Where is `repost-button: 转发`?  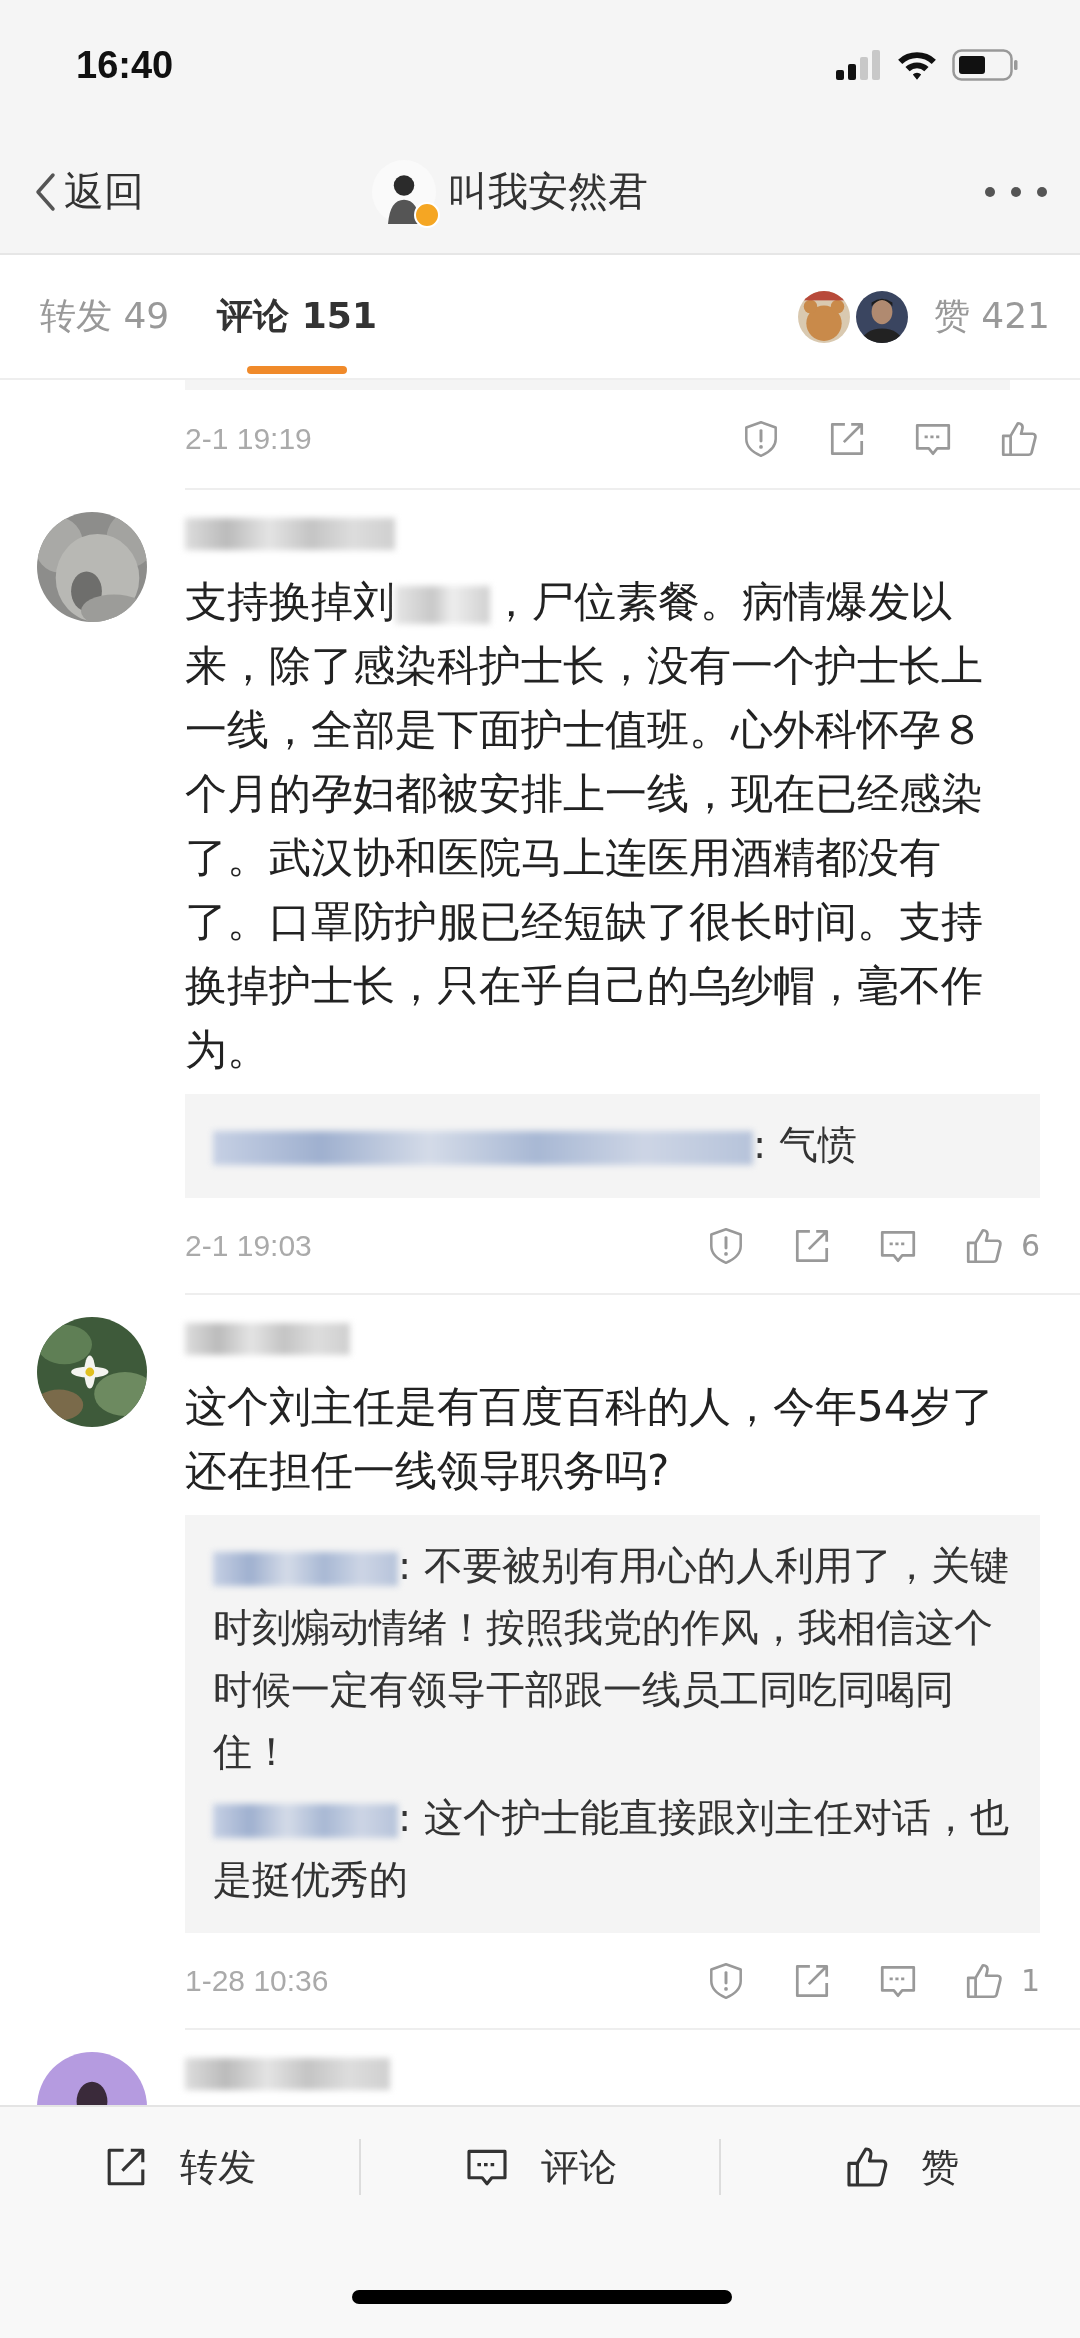
repost-button: 转发 is located at coordinates (179, 2167).